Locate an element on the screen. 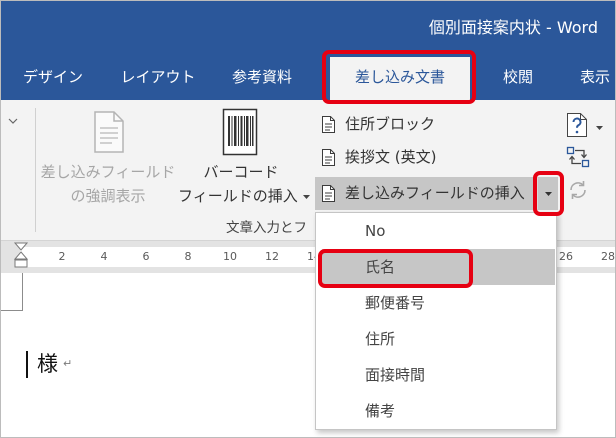 The image size is (616, 438). insert-merge-field-button: 差し込みフィールドの挿入 is located at coordinates (425, 193).